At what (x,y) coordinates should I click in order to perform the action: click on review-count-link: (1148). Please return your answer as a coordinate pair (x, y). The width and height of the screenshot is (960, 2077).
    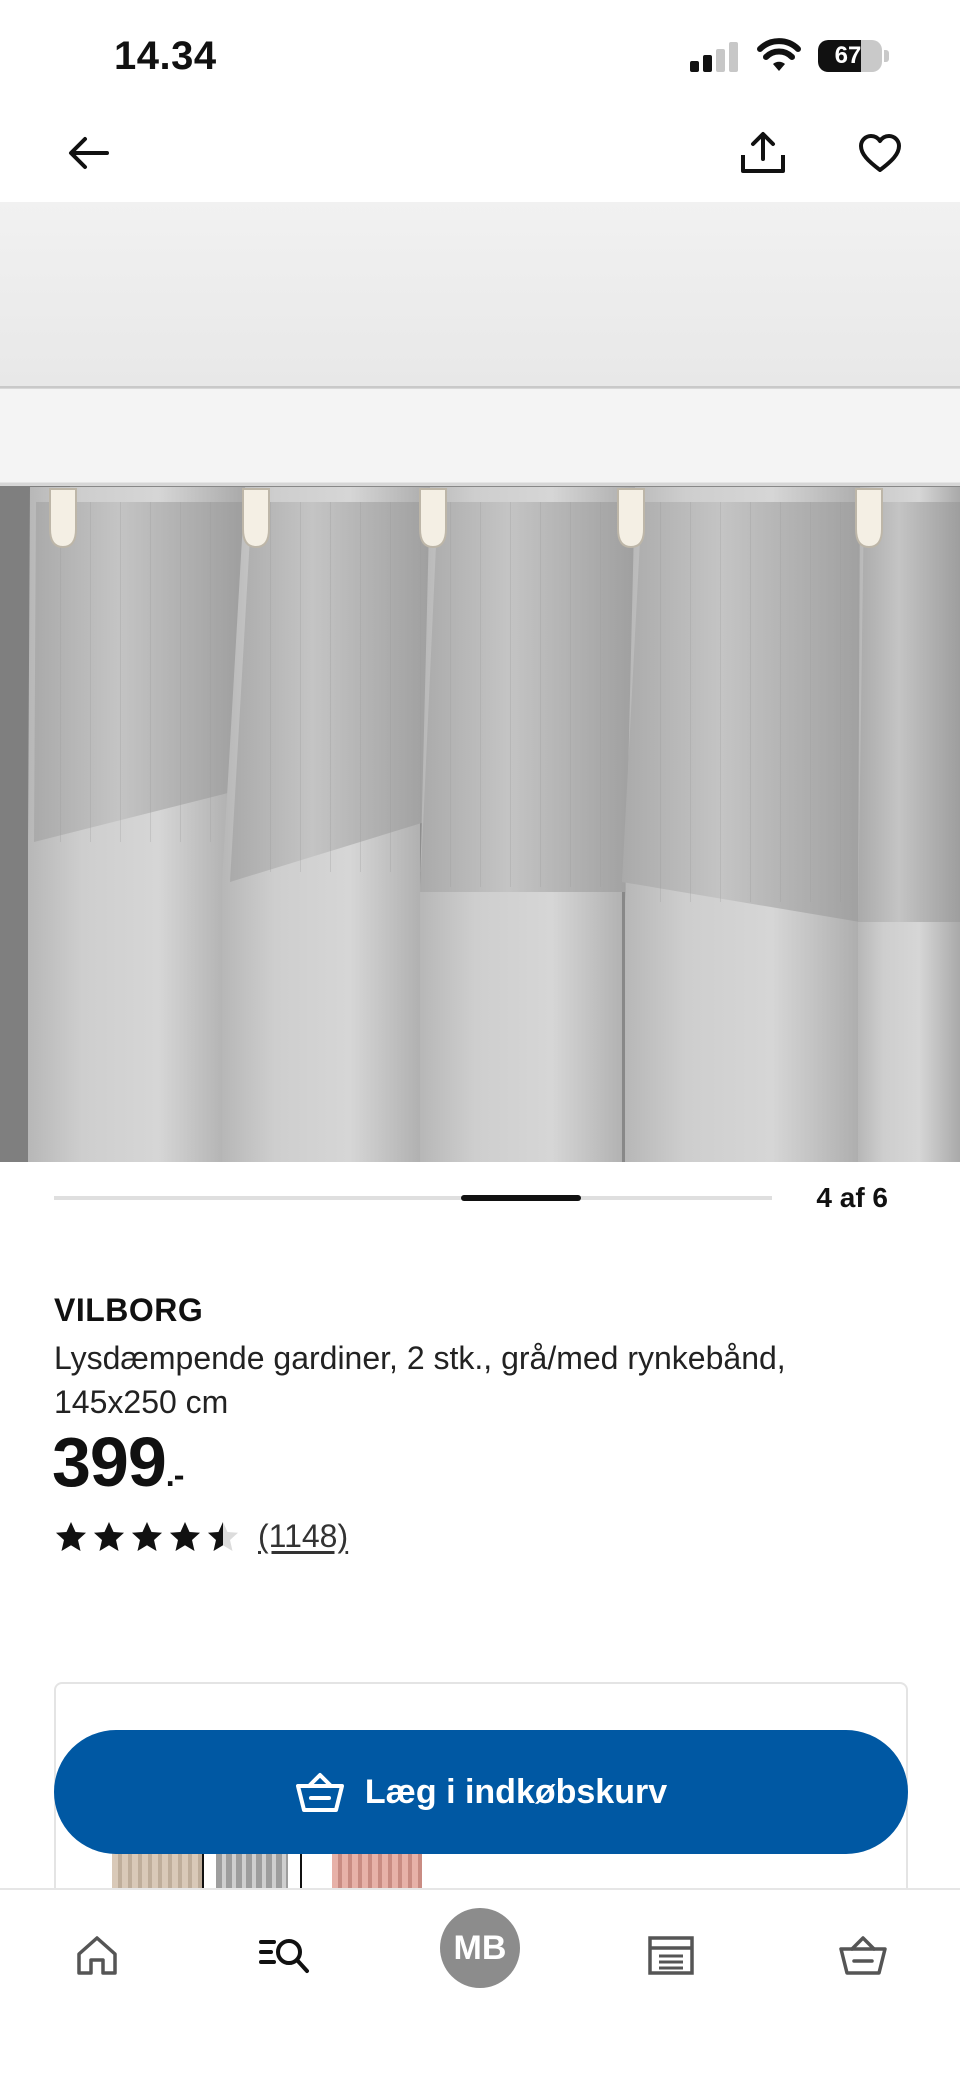
    Looking at the image, I should click on (303, 1536).